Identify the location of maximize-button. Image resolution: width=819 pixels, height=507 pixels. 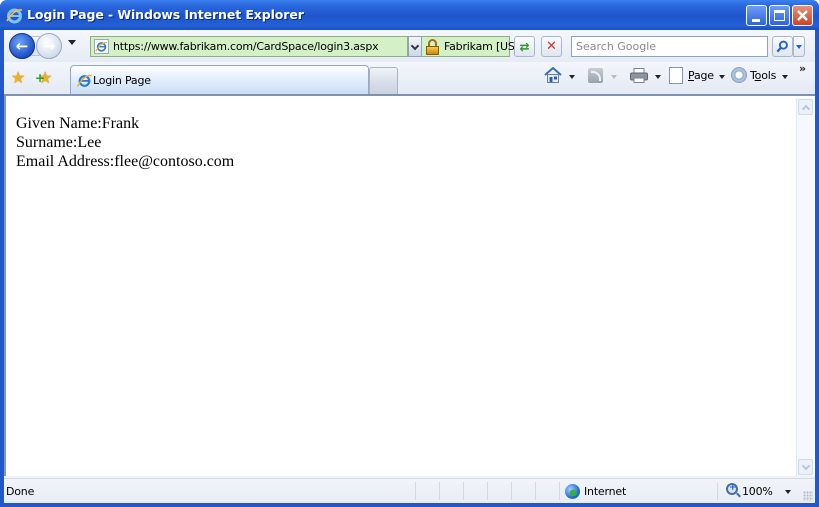
(779, 15).